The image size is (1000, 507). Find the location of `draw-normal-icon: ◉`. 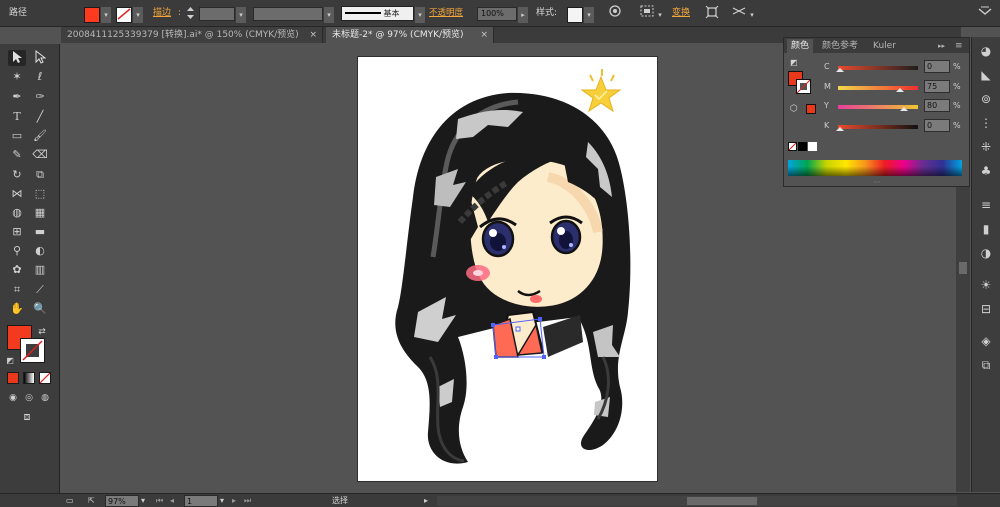

draw-normal-icon: ◉ is located at coordinates (13, 398).